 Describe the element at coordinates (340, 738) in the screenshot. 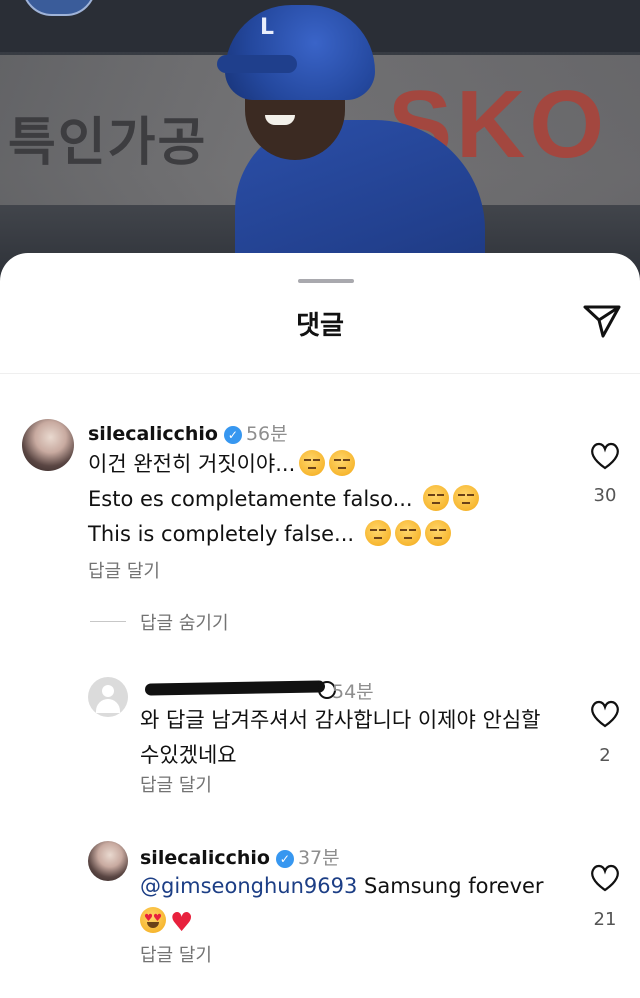

I see `reply-body: 와 답글 남겨주셔서 감사합니다 이제야 안심할 수있겠네요` at that location.